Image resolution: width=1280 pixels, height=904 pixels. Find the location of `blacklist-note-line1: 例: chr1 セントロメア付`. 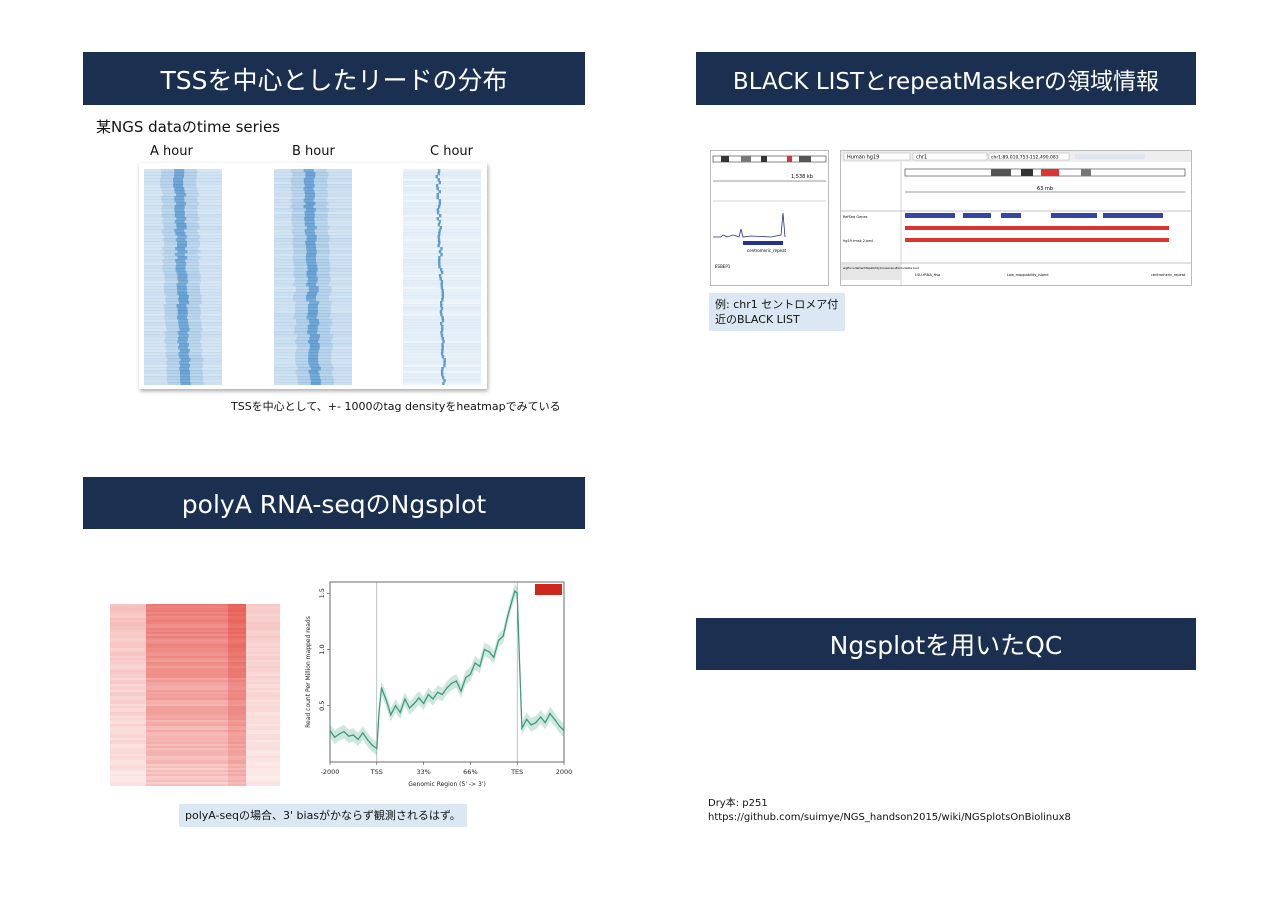

blacklist-note-line1: 例: chr1 セントロメア付 is located at coordinates (777, 304).